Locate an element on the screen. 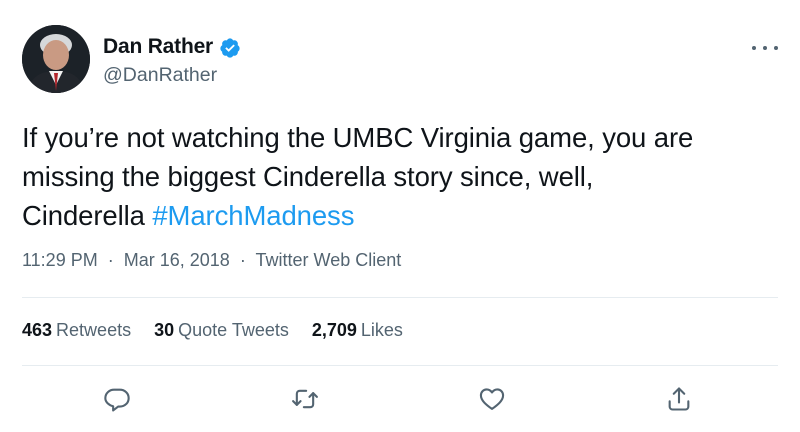 The image size is (800, 432). retweet-button is located at coordinates (305, 399).